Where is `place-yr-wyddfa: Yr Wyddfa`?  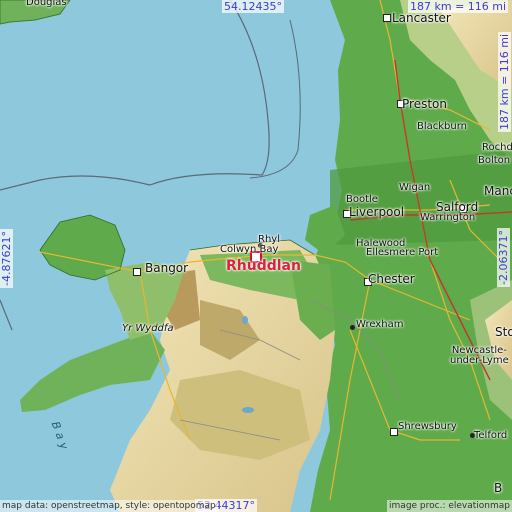 place-yr-wyddfa: Yr Wyddfa is located at coordinates (148, 328).